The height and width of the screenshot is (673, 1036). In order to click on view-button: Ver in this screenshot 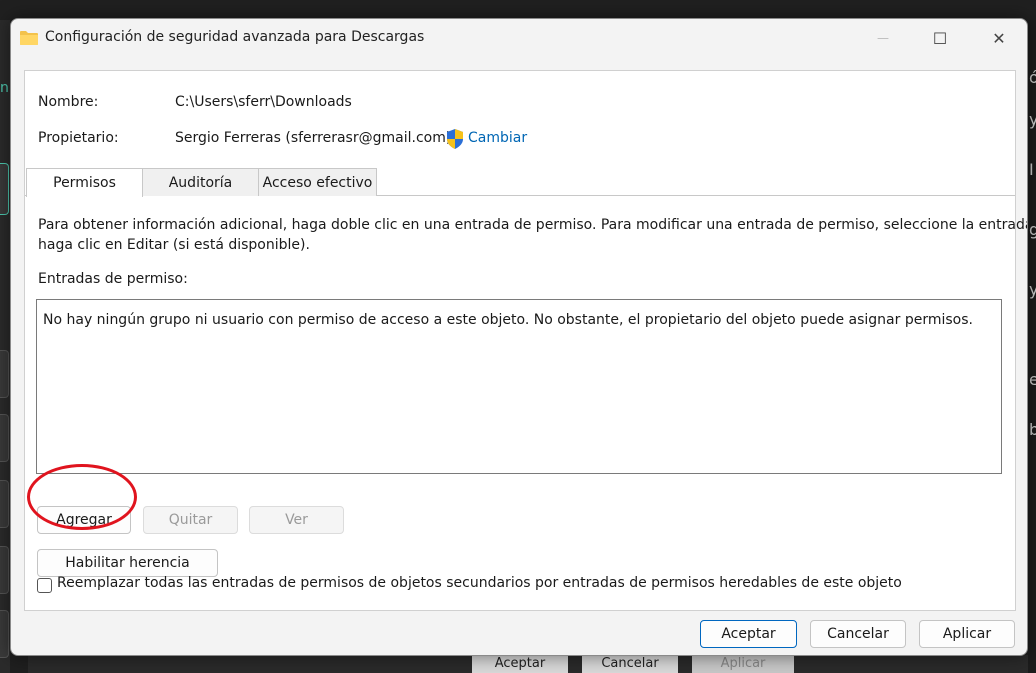, I will do `click(296, 520)`.